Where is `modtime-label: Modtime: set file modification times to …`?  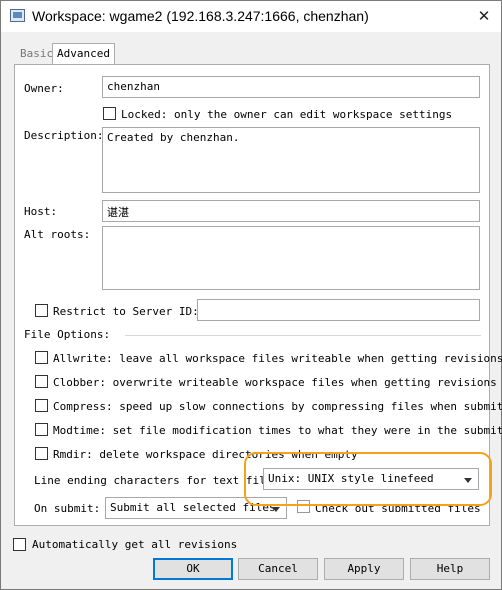
modtime-label: Modtime: set file modification times to … is located at coordinates (277, 430).